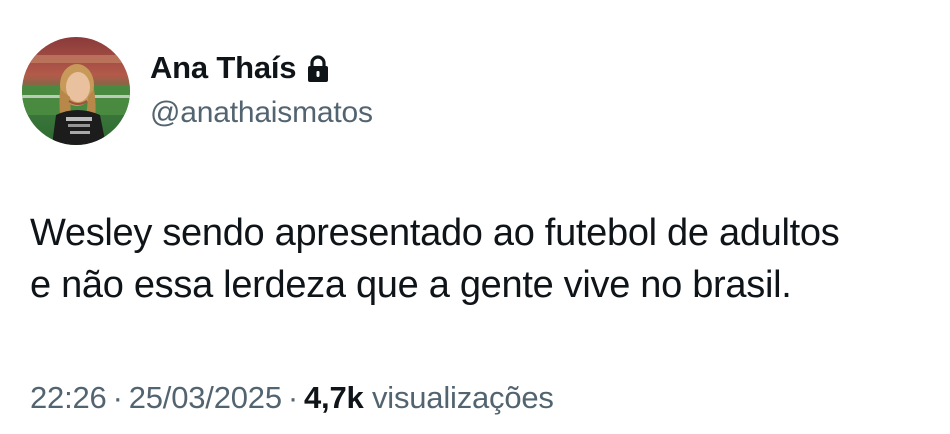  I want to click on avatar-image, so click(76, 91).